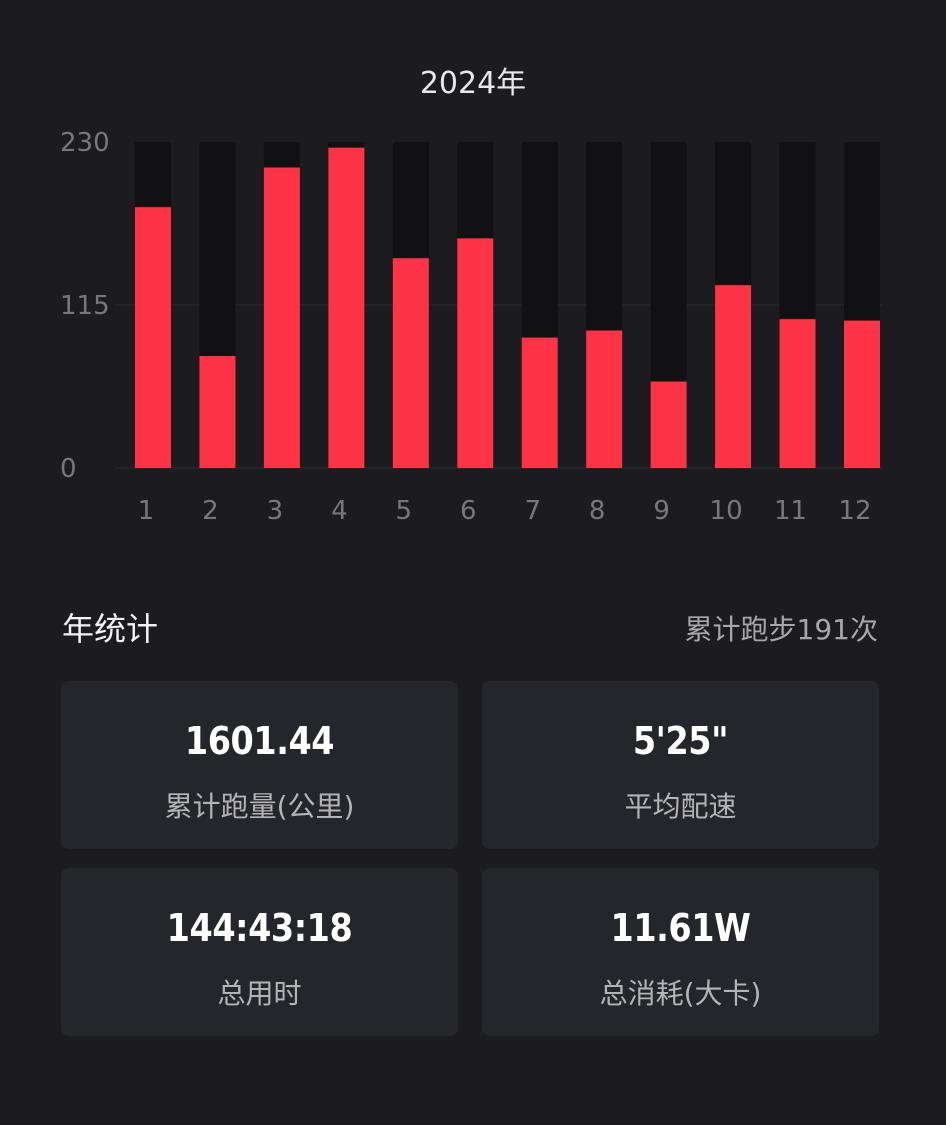 The width and height of the screenshot is (946, 1125). Describe the element at coordinates (259, 928) in the screenshot. I see `stat-value: 144:43:18` at that location.